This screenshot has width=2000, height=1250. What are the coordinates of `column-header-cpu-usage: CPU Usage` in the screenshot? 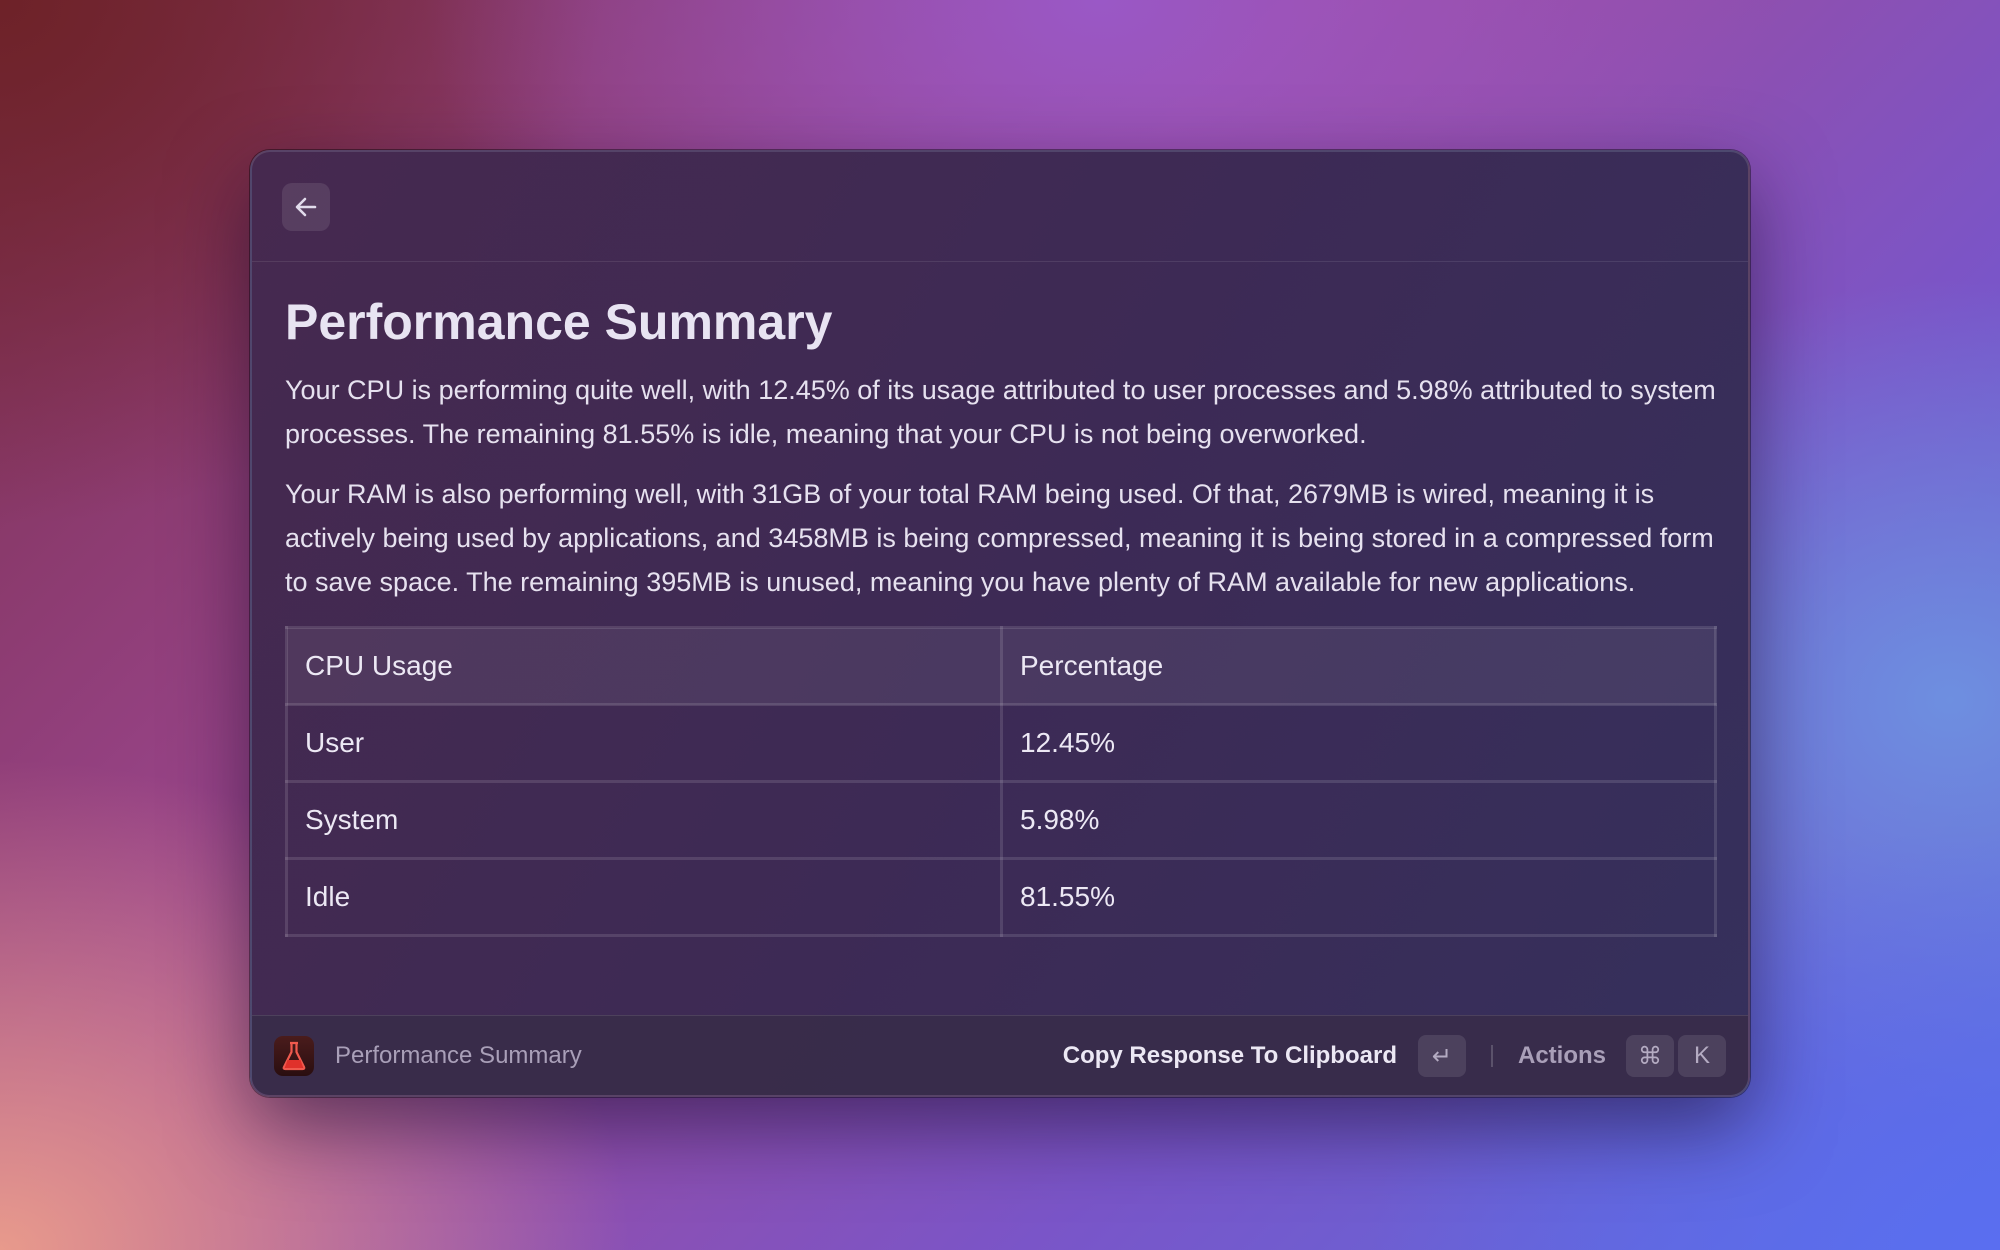 It's located at (644, 666).